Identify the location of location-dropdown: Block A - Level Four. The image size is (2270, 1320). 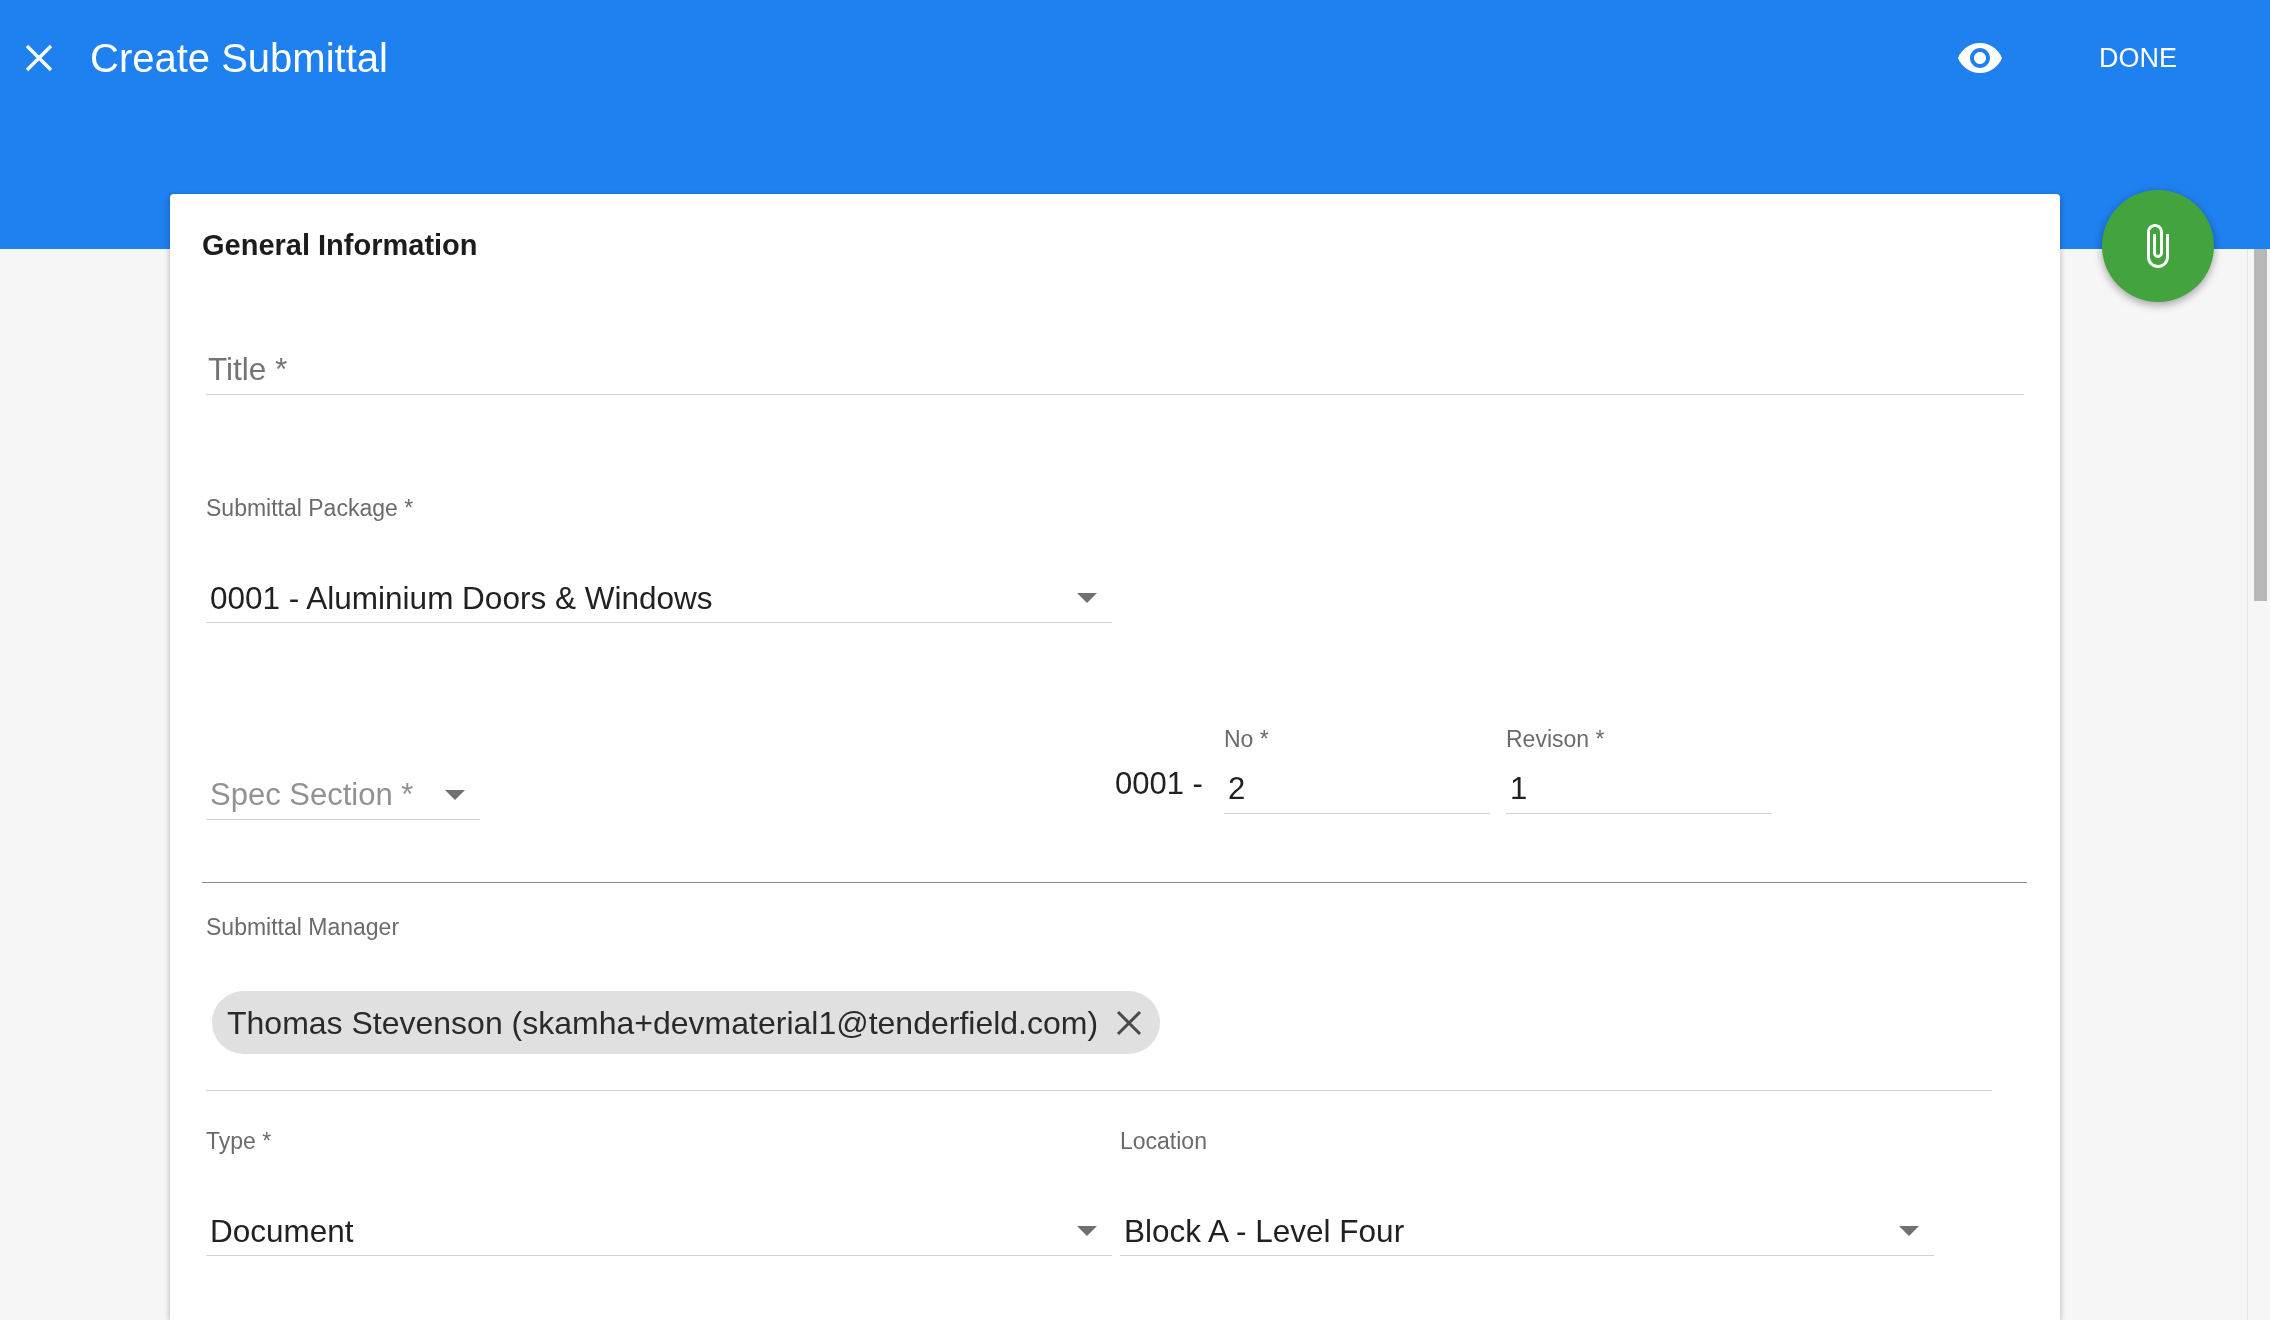
(1527, 1231).